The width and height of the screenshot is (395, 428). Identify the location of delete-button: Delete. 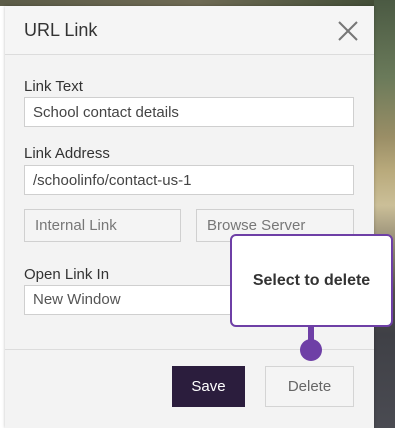
(309, 386).